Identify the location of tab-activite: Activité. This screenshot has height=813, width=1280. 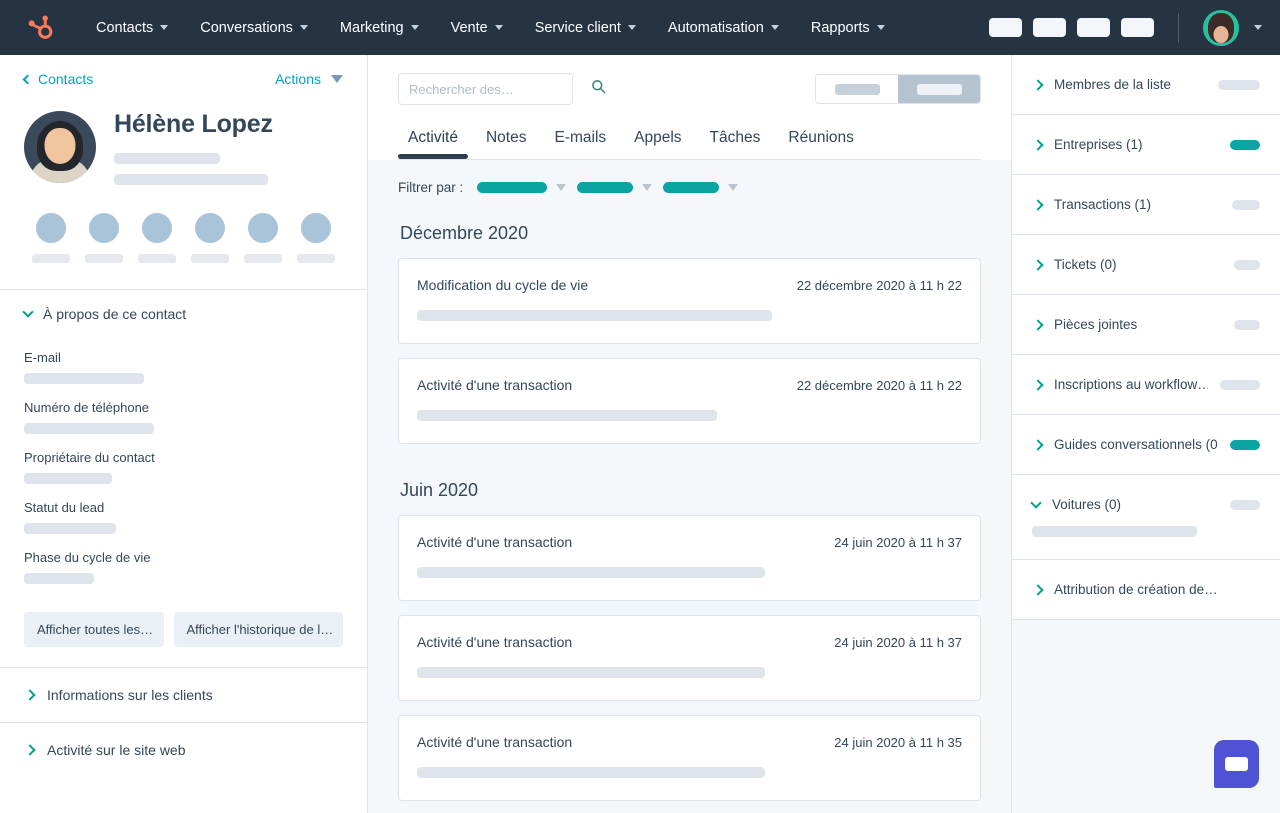
(433, 141).